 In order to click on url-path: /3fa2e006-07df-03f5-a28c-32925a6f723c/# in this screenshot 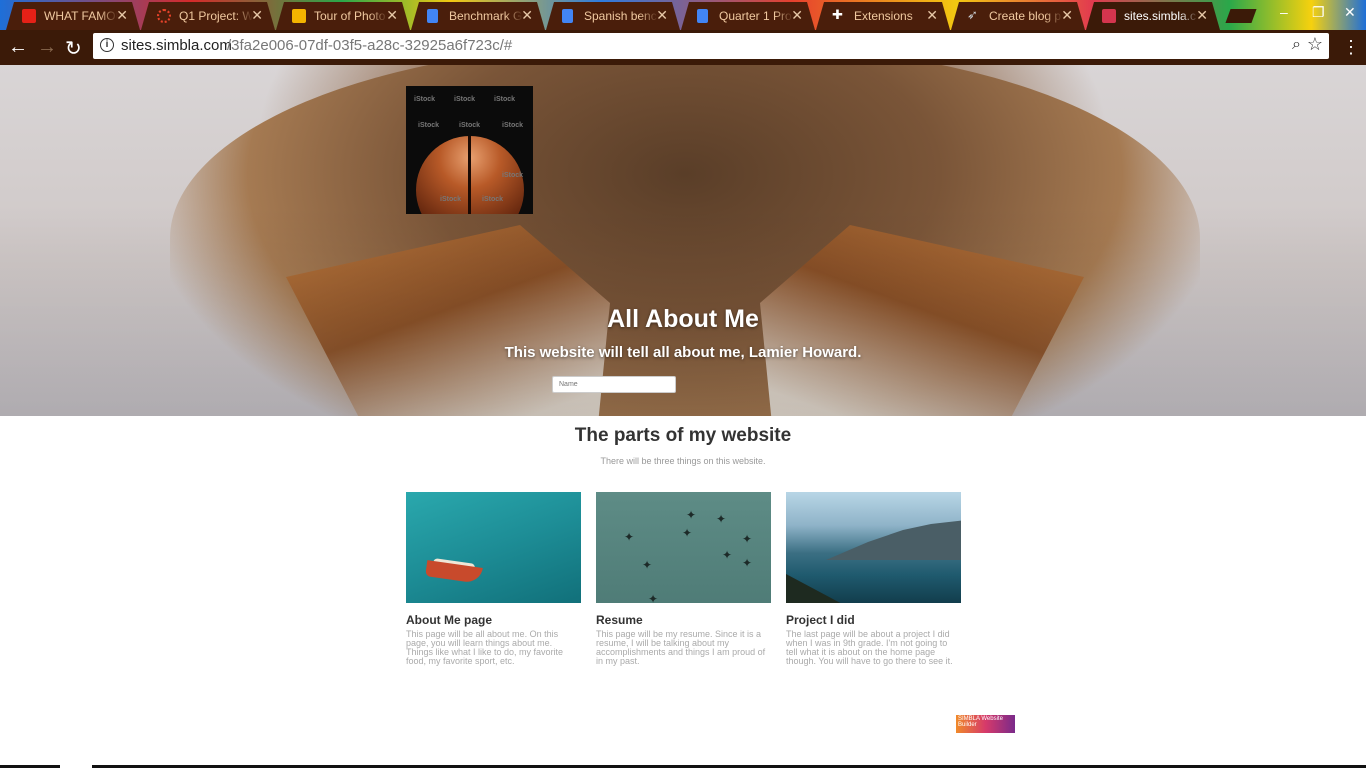, I will do `click(370, 45)`.